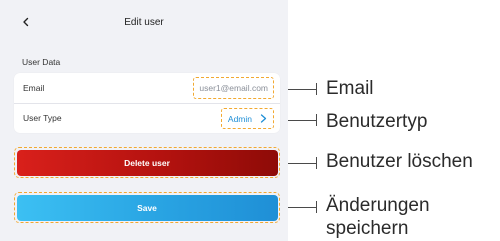 This screenshot has width=500, height=241. I want to click on user-type-row: User Type Admin, so click(147, 118).